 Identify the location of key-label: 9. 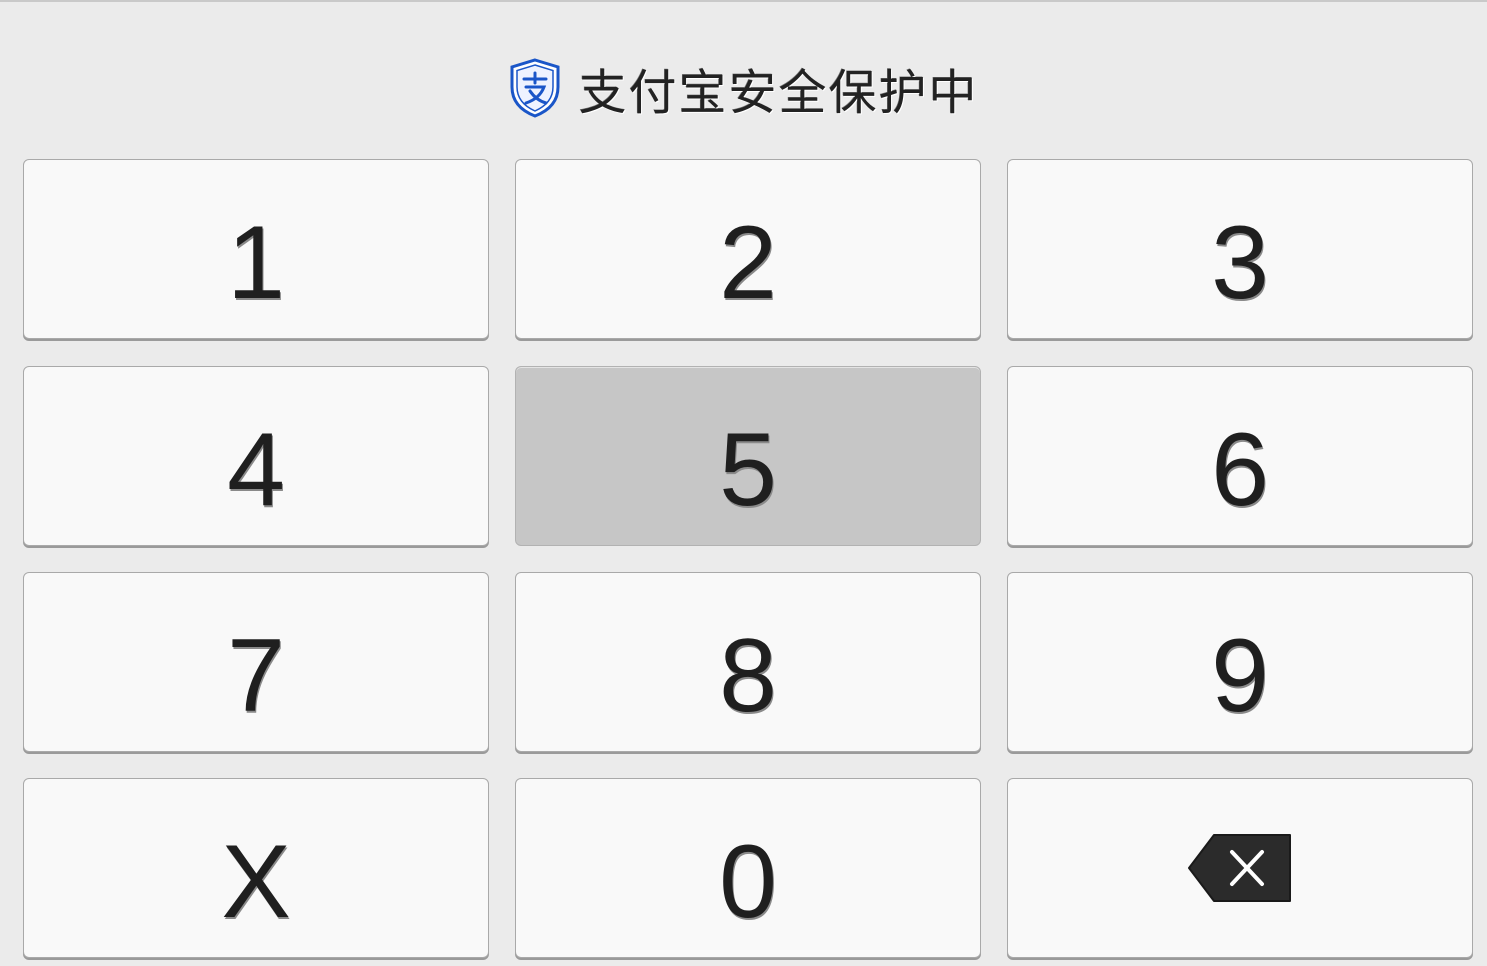
(1240, 676).